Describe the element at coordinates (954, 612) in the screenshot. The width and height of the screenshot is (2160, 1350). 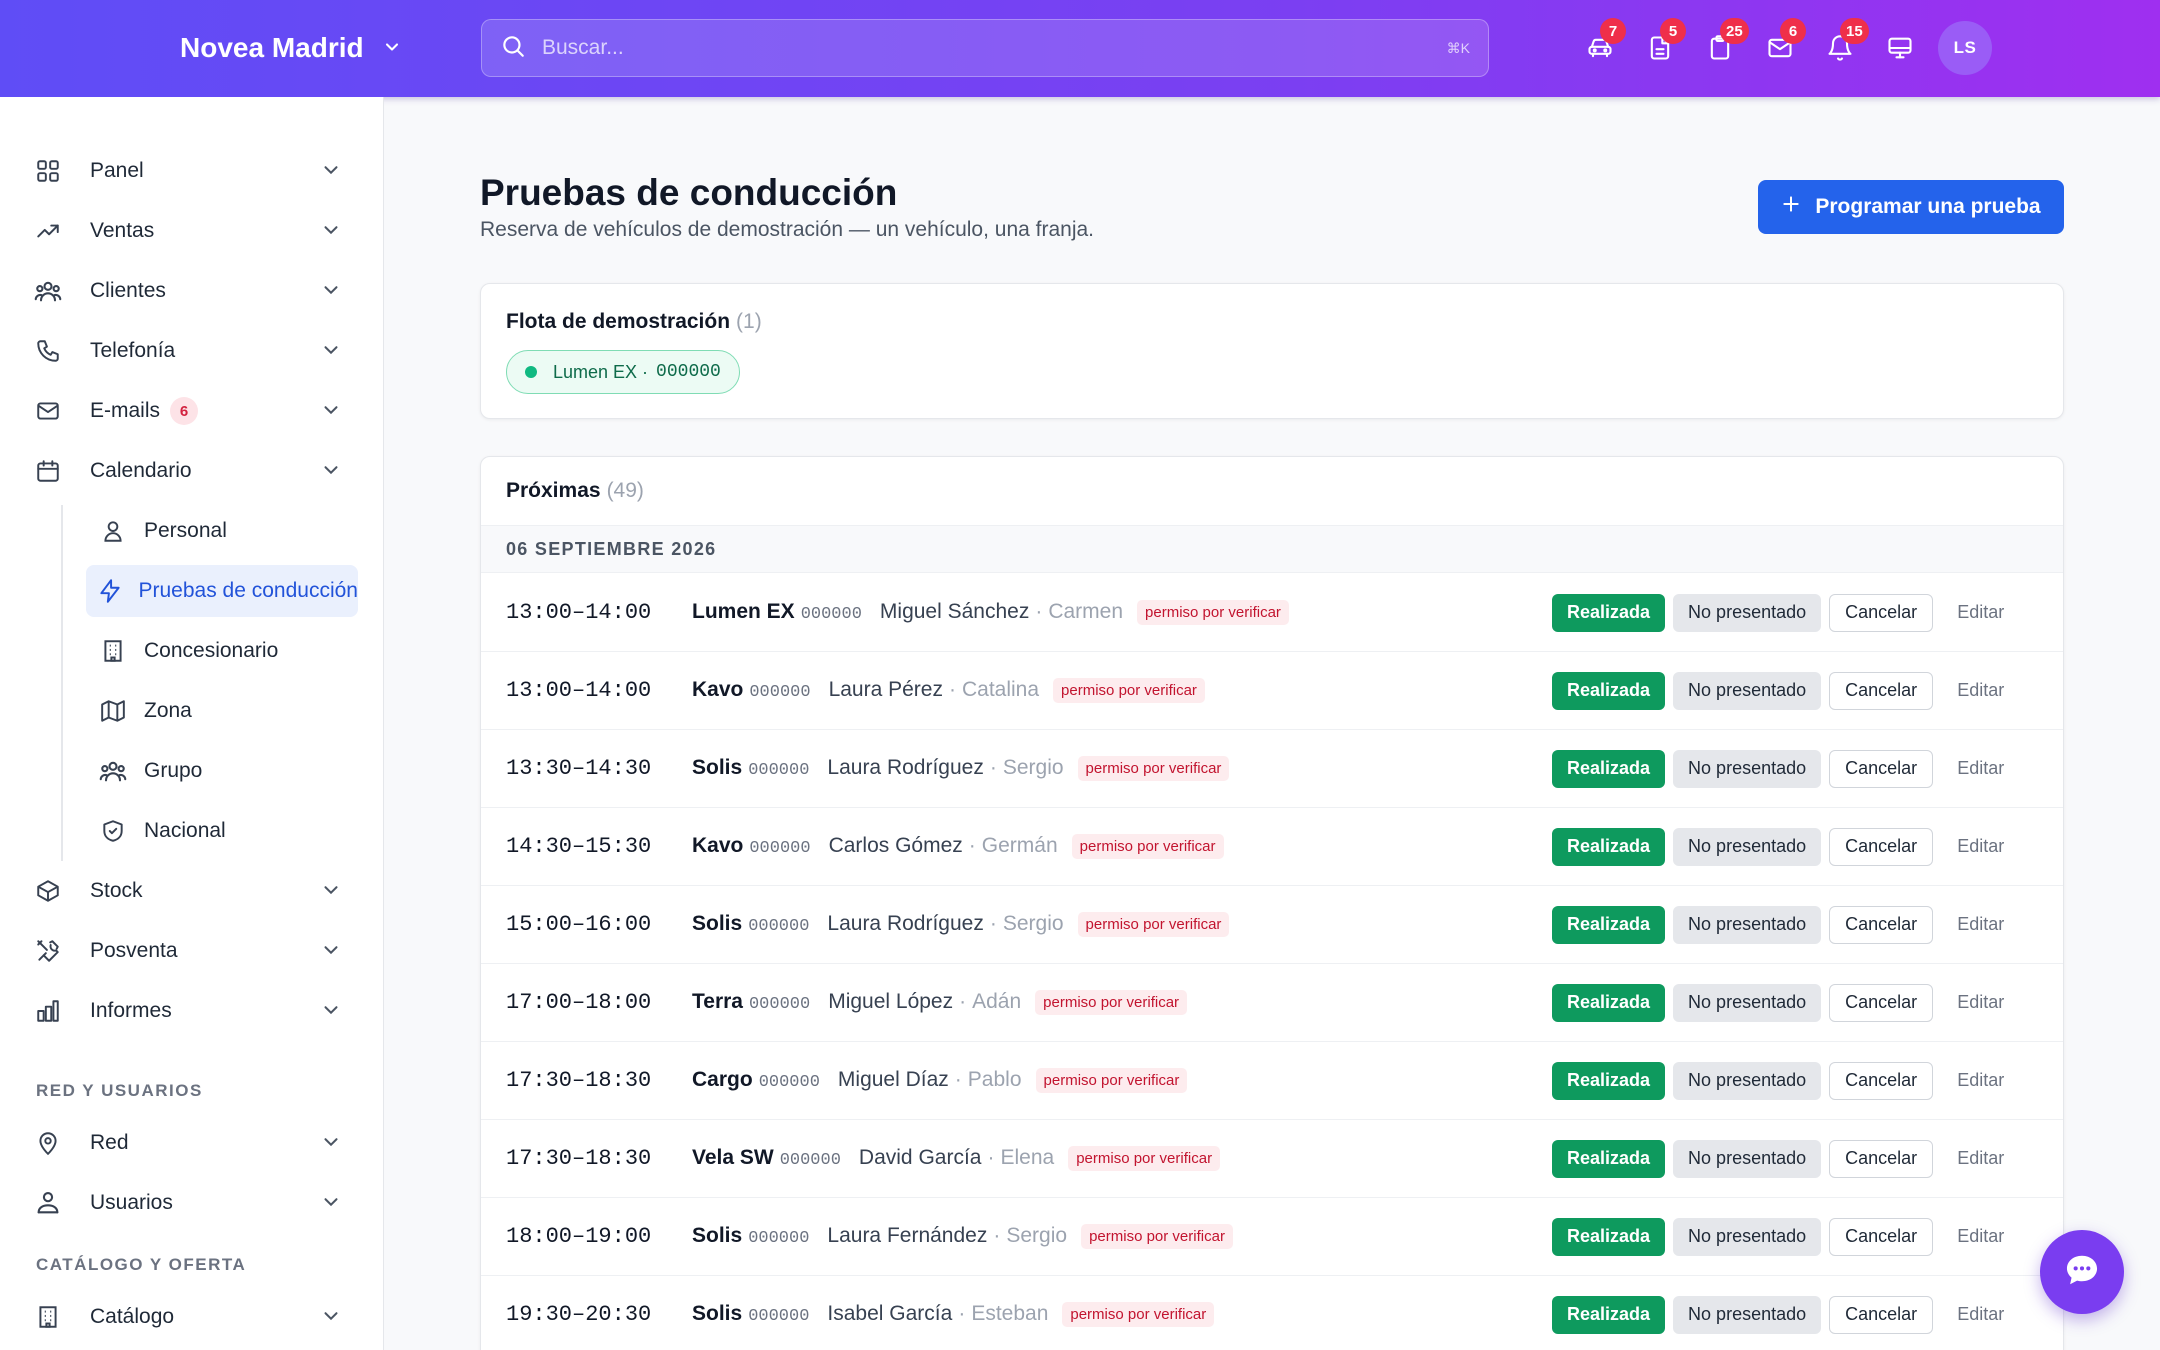
I see `client-name: Miguel Sánchez` at that location.